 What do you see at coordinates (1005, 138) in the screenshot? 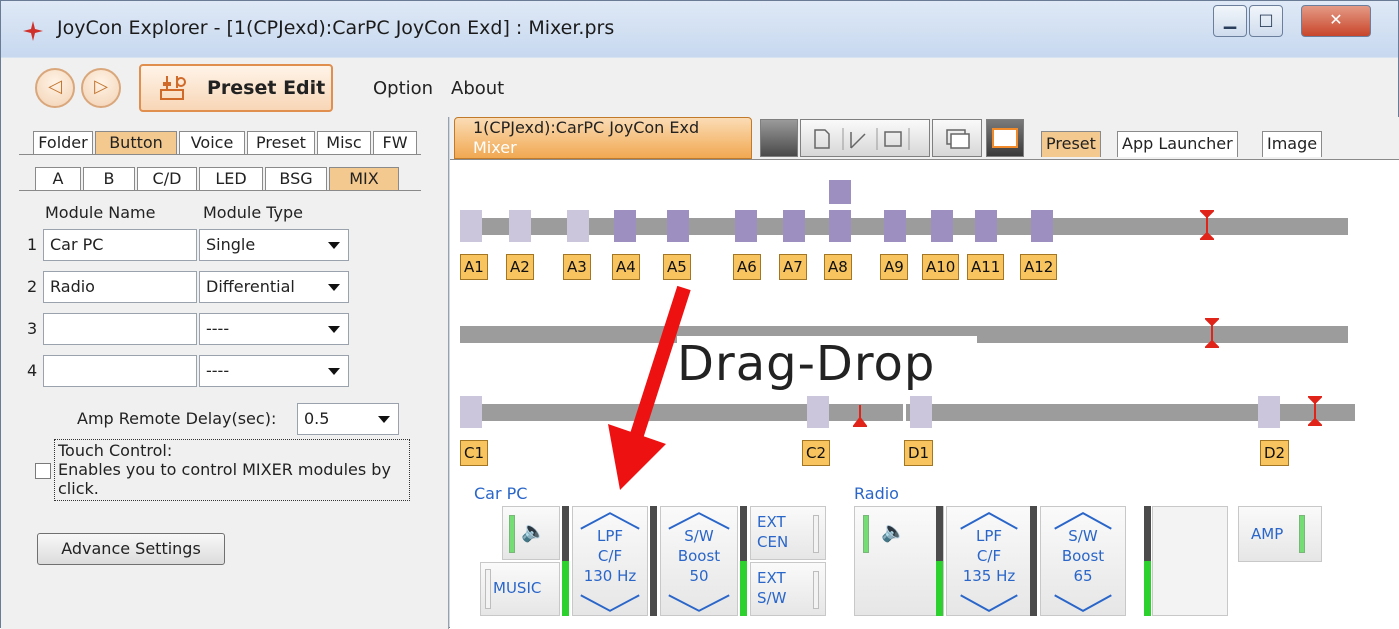
I see `layout-fit-button` at bounding box center [1005, 138].